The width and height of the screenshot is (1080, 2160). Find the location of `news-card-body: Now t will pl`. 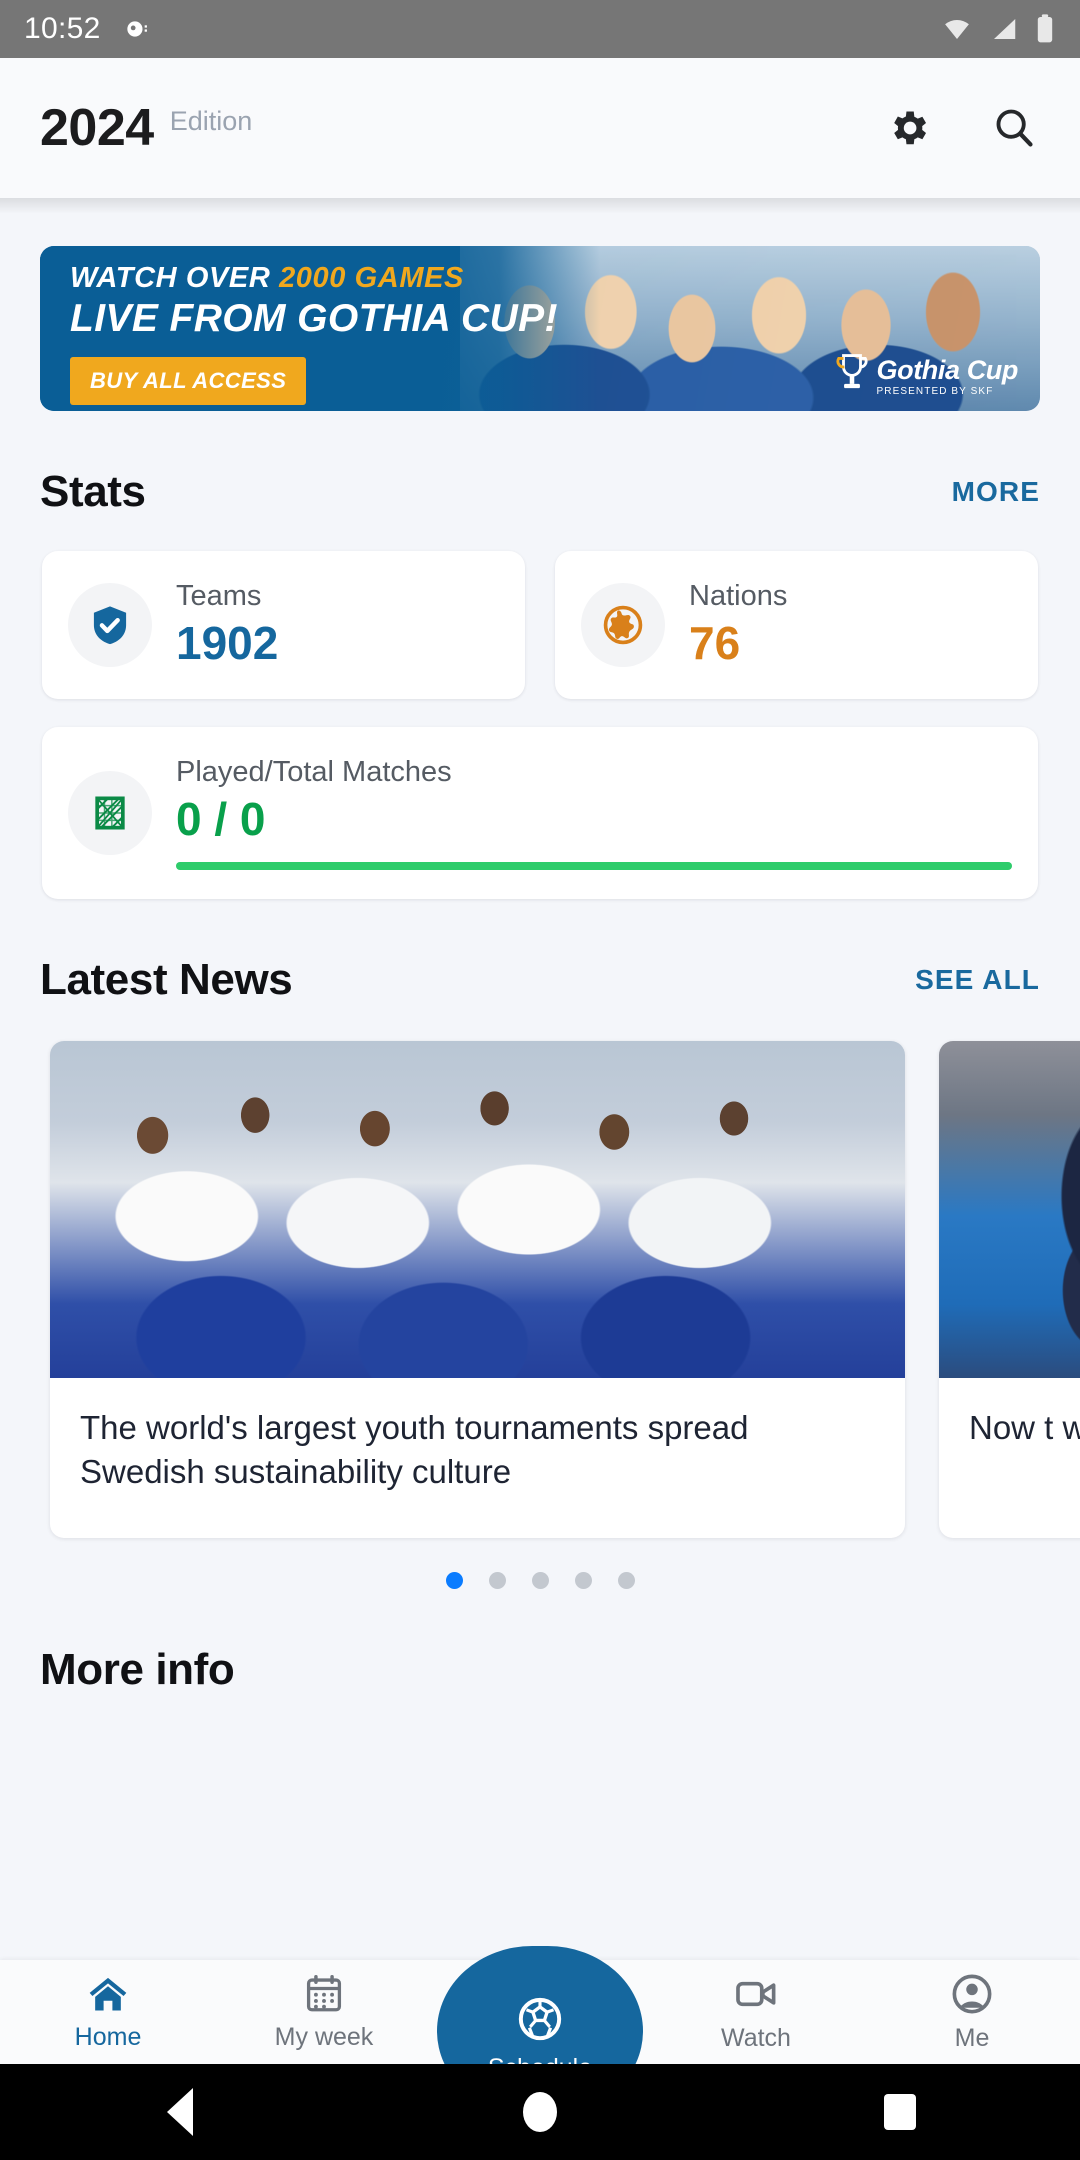

news-card-body: Now t will pl is located at coordinates (1009, 1436).